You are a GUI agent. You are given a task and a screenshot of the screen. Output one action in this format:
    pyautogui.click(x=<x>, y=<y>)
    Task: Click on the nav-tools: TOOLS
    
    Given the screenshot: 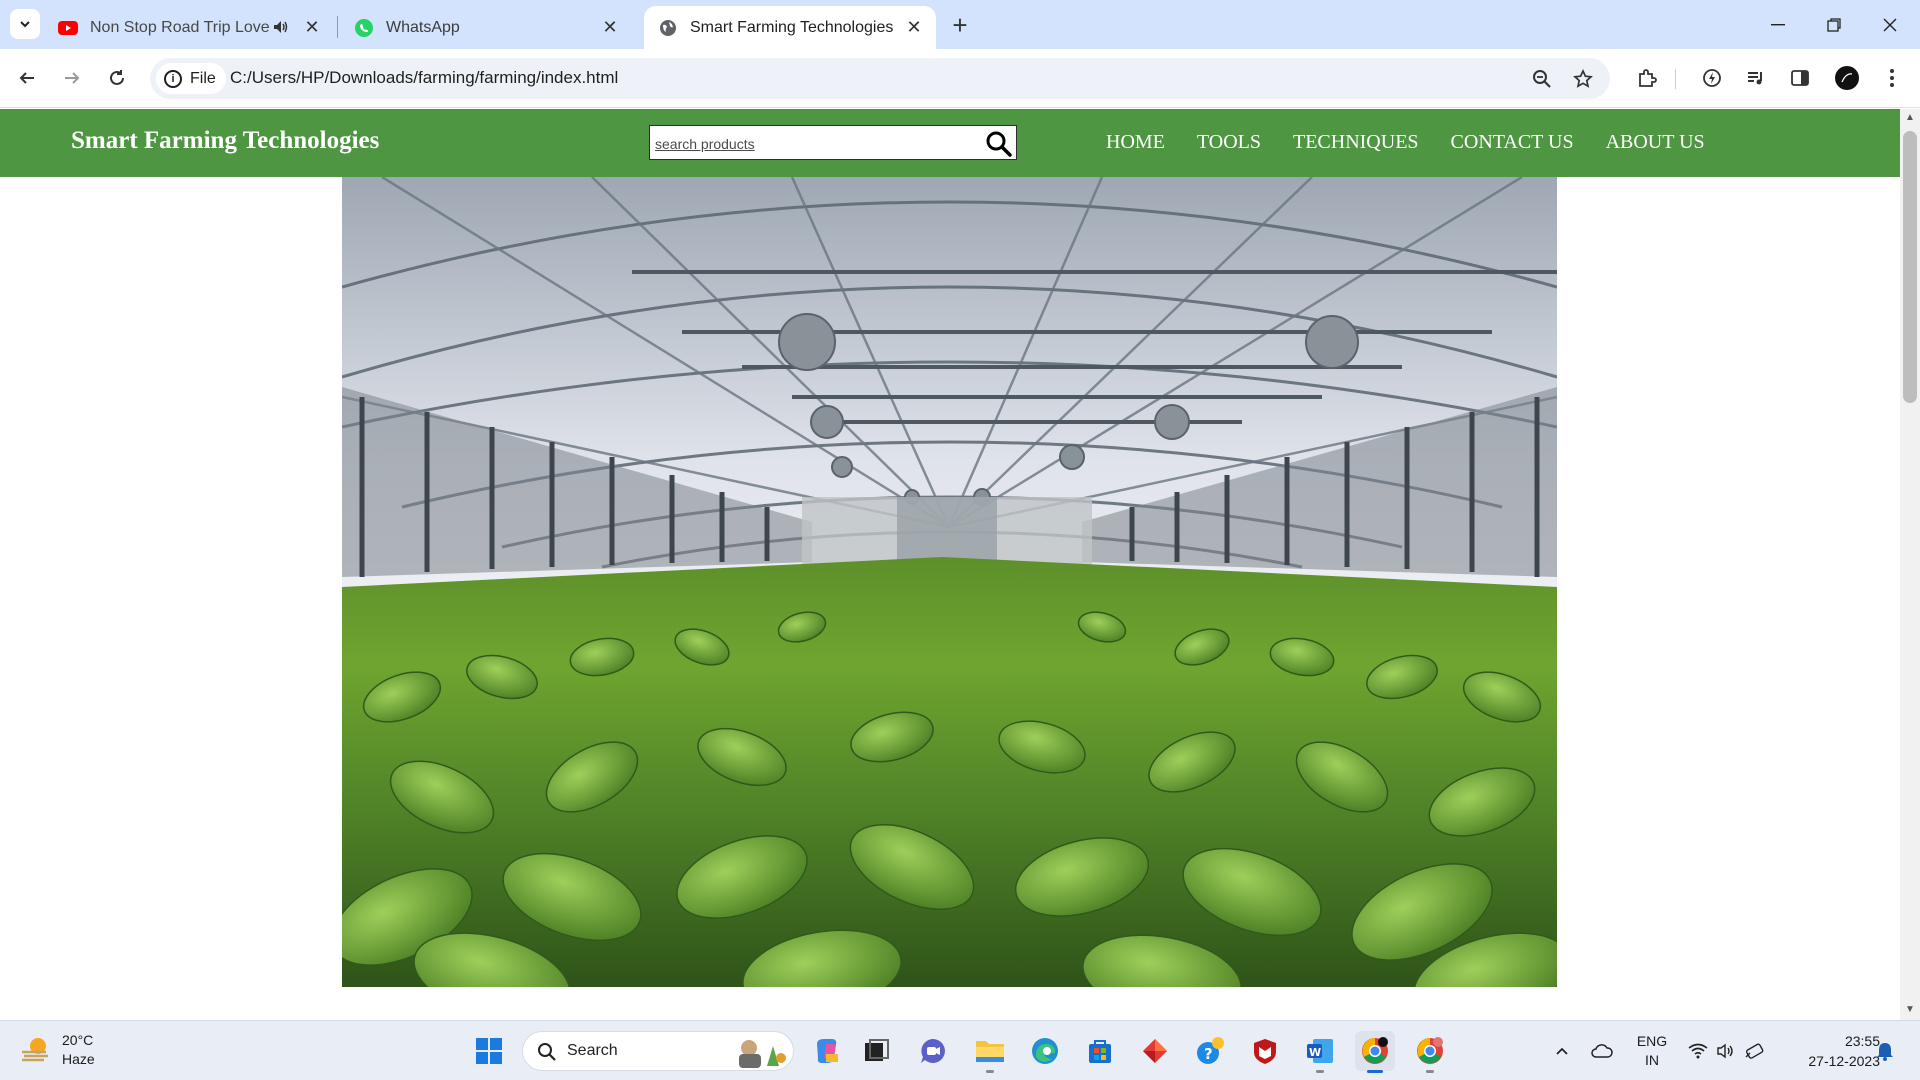 What is the action you would take?
    pyautogui.click(x=1229, y=142)
    